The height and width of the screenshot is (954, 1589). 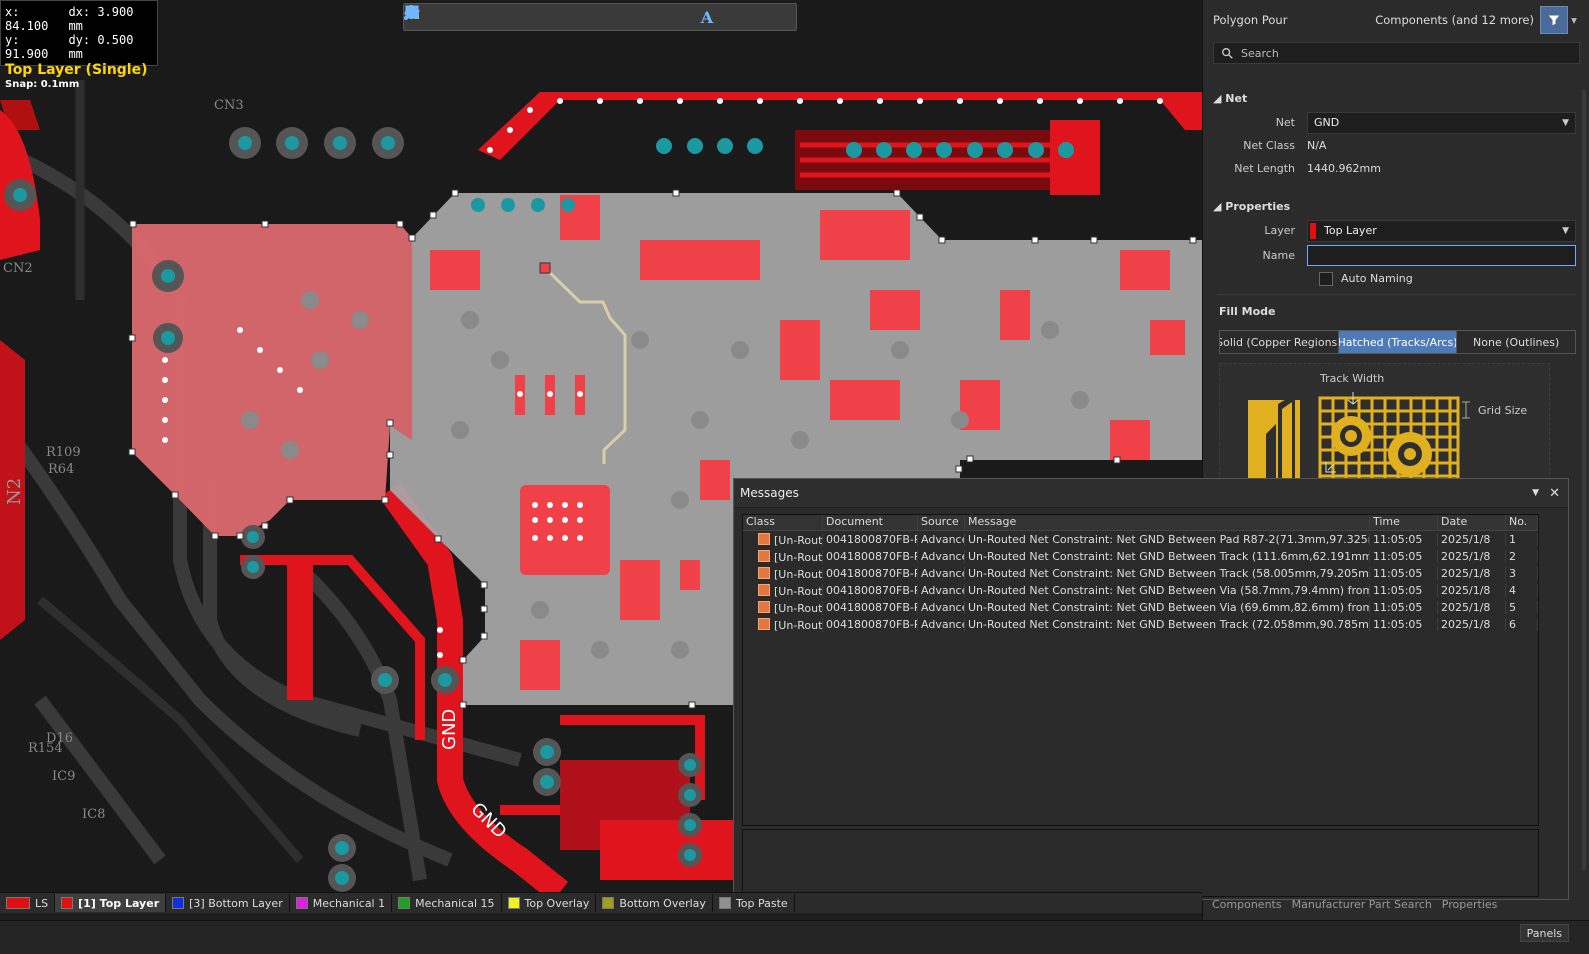 I want to click on chevron-down-icon: ▾, so click(x=1574, y=20).